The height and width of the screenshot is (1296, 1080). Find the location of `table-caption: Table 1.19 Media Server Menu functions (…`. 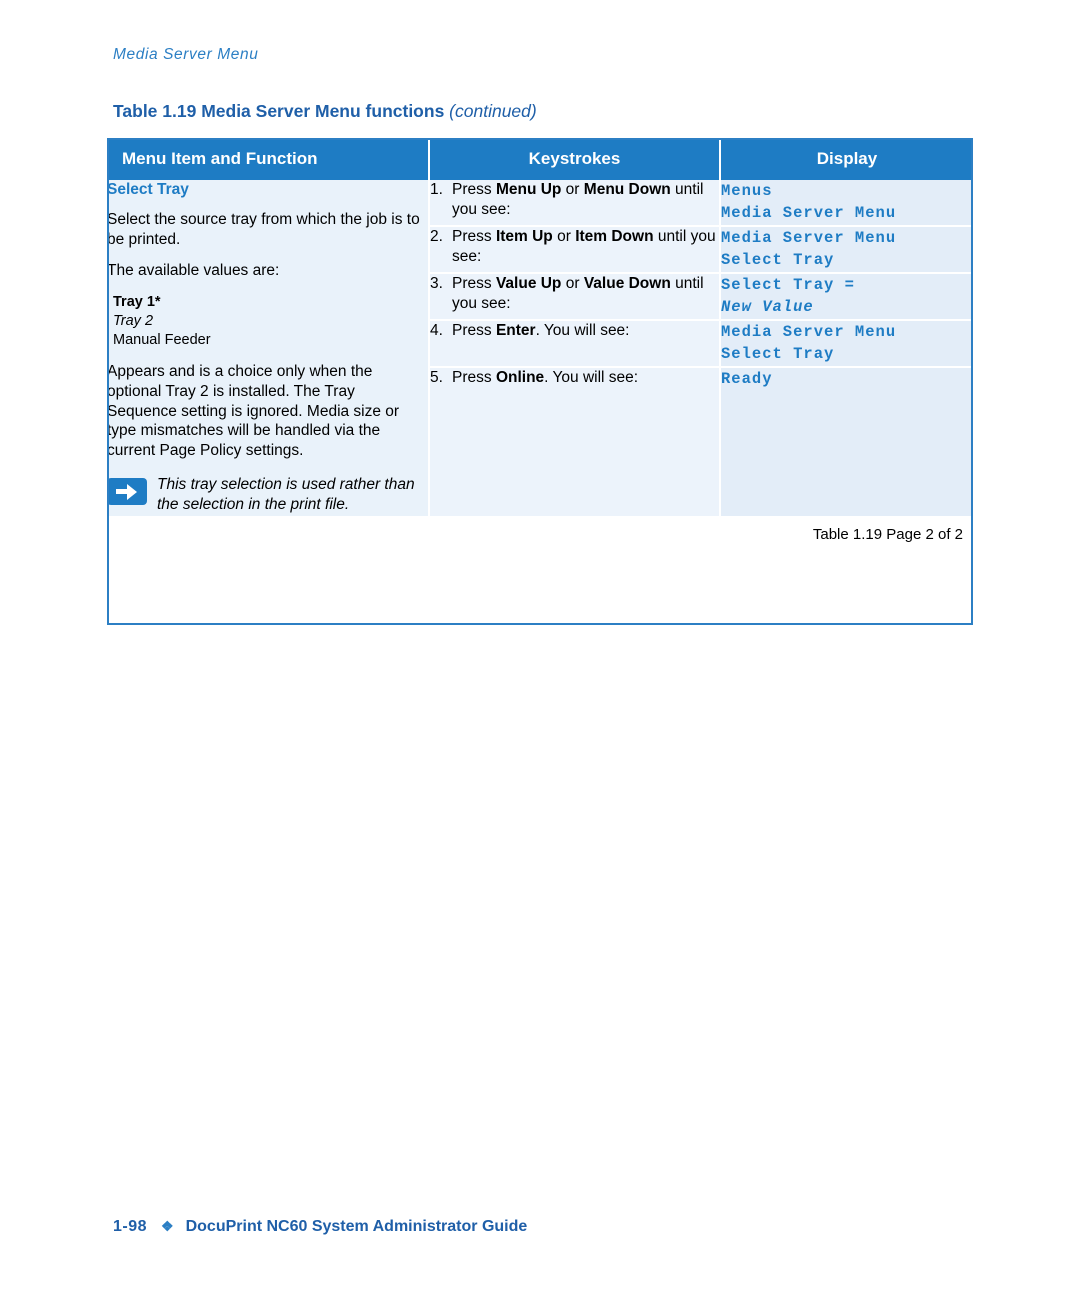

table-caption: Table 1.19 Media Server Menu functions (… is located at coordinates (325, 111).